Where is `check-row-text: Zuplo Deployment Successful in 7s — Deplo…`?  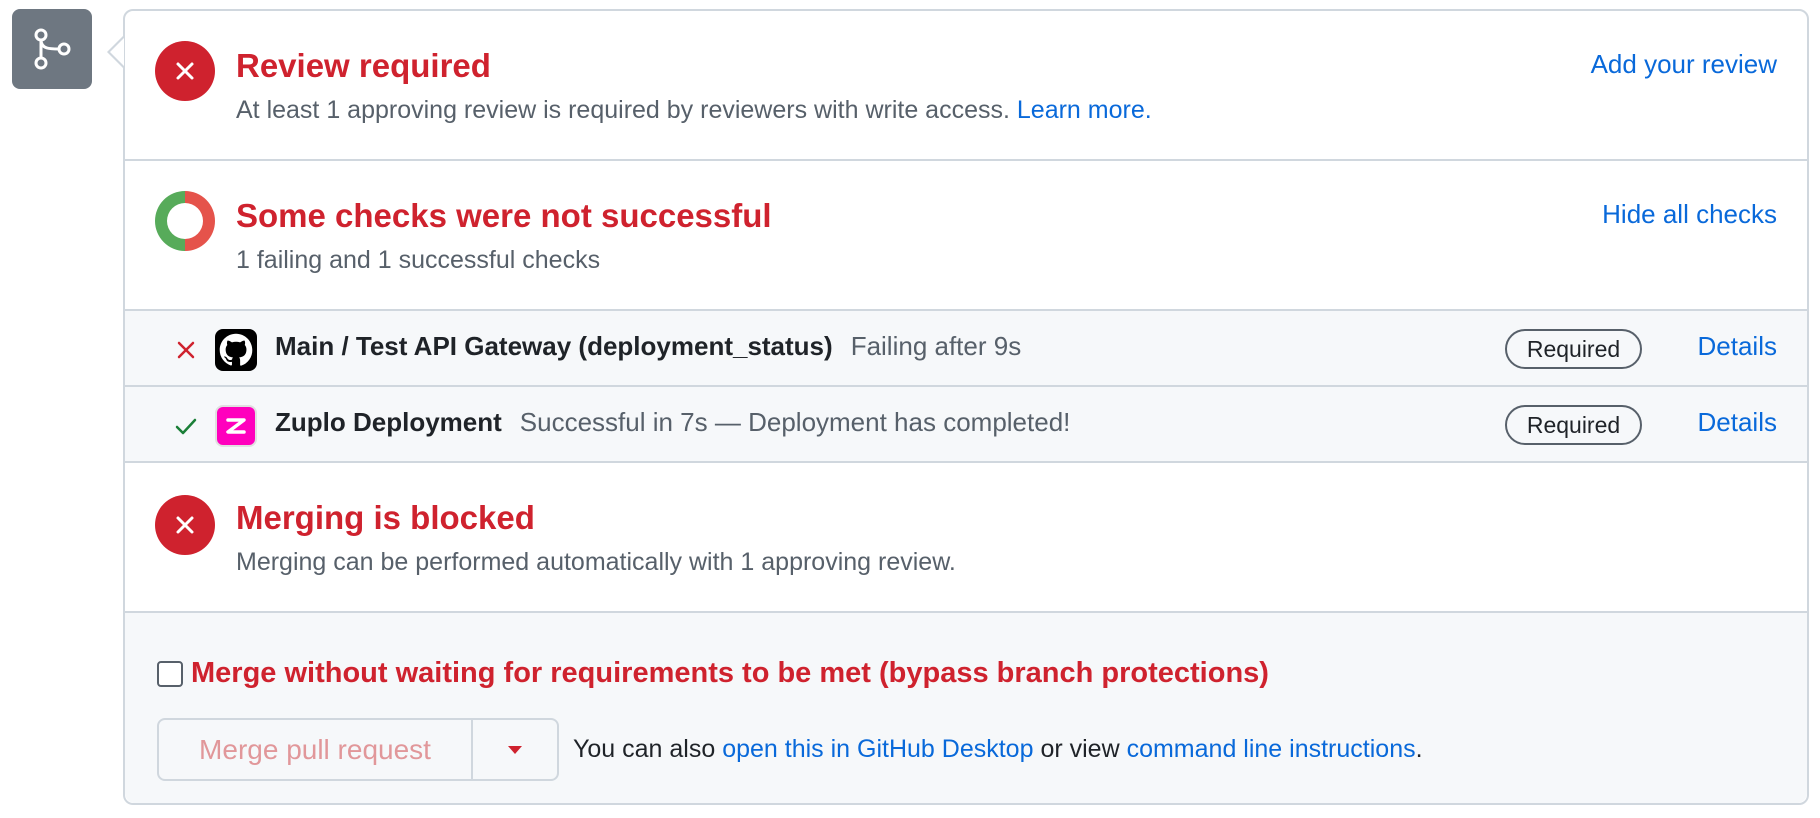
check-row-text: Zuplo Deployment Successful in 7s — Deplo… is located at coordinates (672, 422).